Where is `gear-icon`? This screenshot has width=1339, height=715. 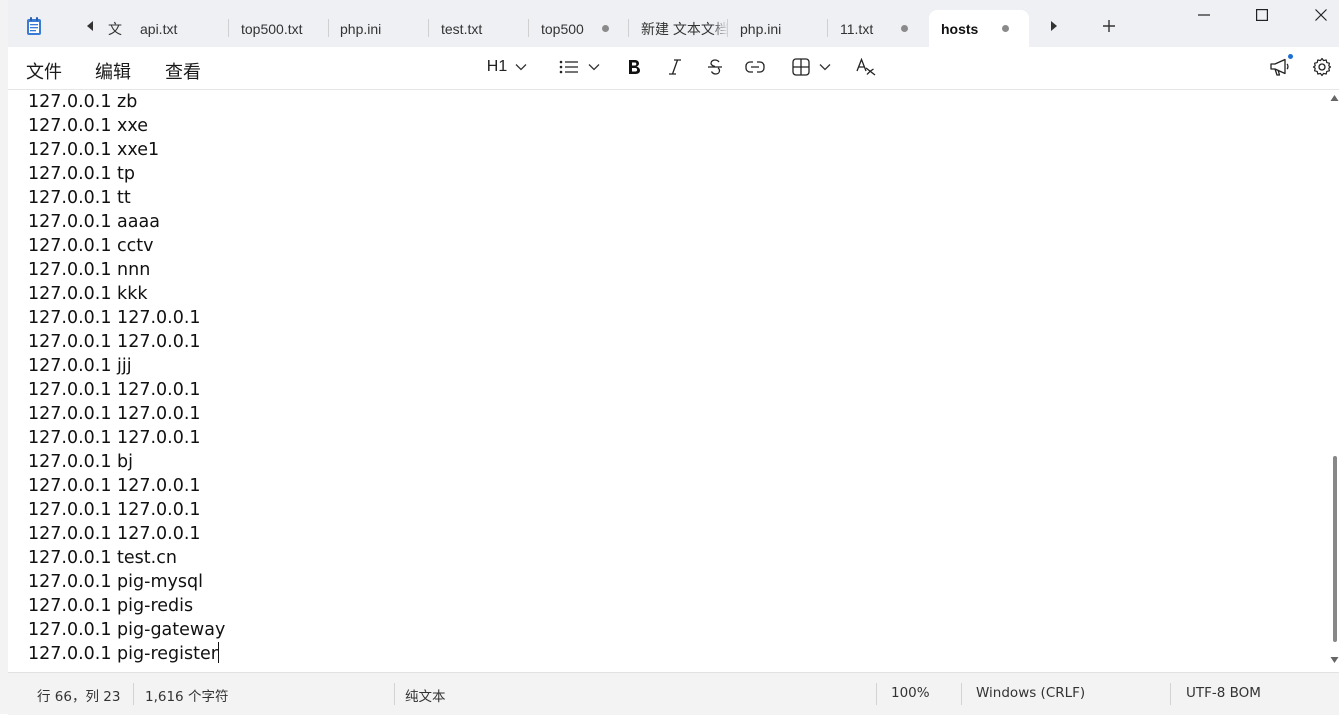
gear-icon is located at coordinates (1322, 67).